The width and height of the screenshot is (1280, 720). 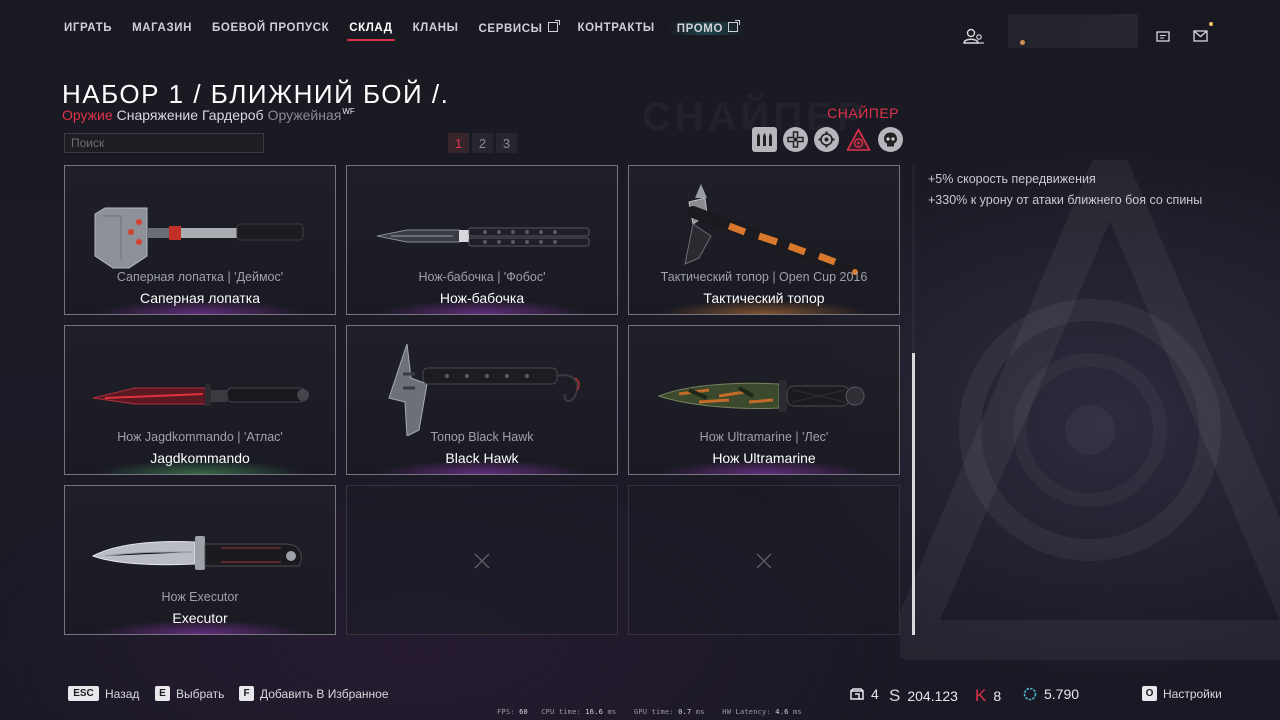 I want to click on select-button: E Выбрать, so click(x=189, y=693).